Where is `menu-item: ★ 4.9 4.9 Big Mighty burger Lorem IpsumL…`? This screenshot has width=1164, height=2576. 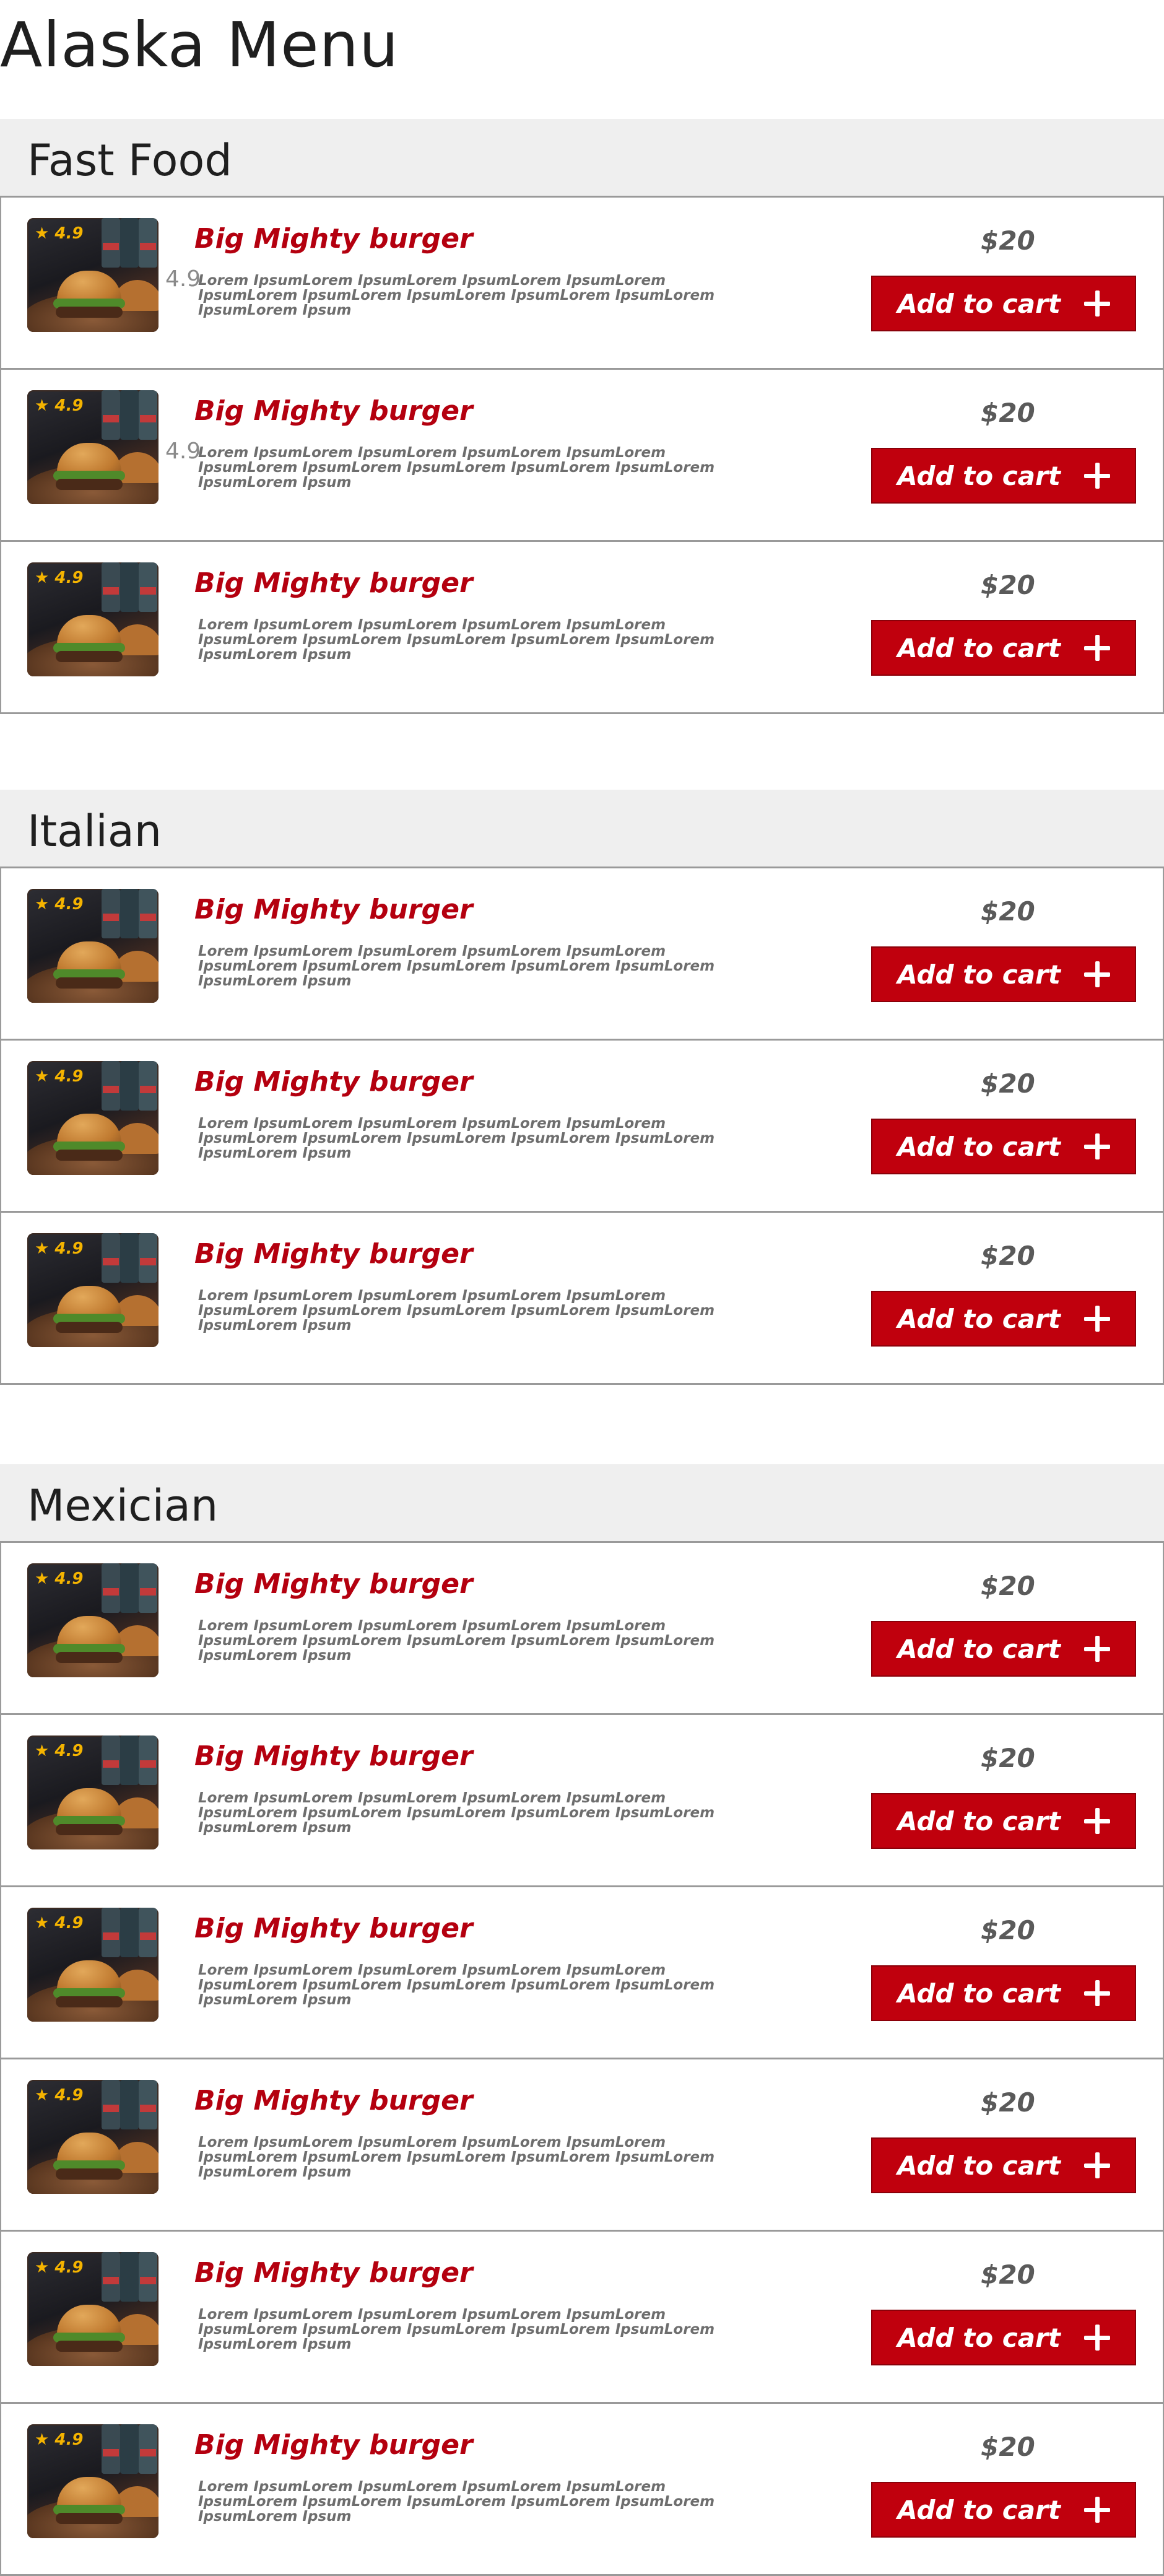 menu-item: ★ 4.9 4.9 Big Mighty burger Lorem IpsumL… is located at coordinates (582, 454).